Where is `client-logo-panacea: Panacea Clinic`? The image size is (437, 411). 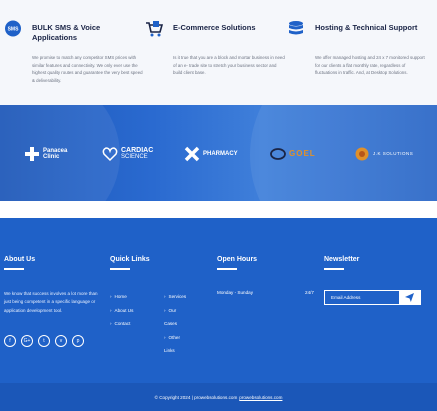
client-logo-panacea: Panacea Clinic is located at coordinates (45, 154).